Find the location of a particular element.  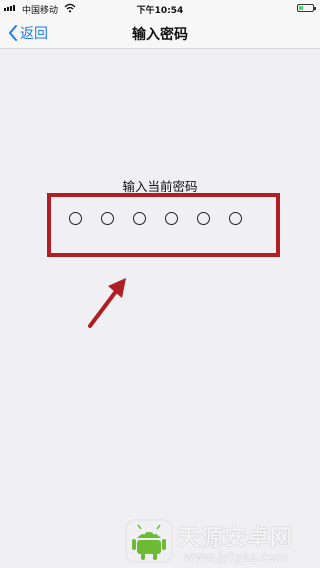

status-bar: 中国移动 下午10:54 is located at coordinates (160, 9).